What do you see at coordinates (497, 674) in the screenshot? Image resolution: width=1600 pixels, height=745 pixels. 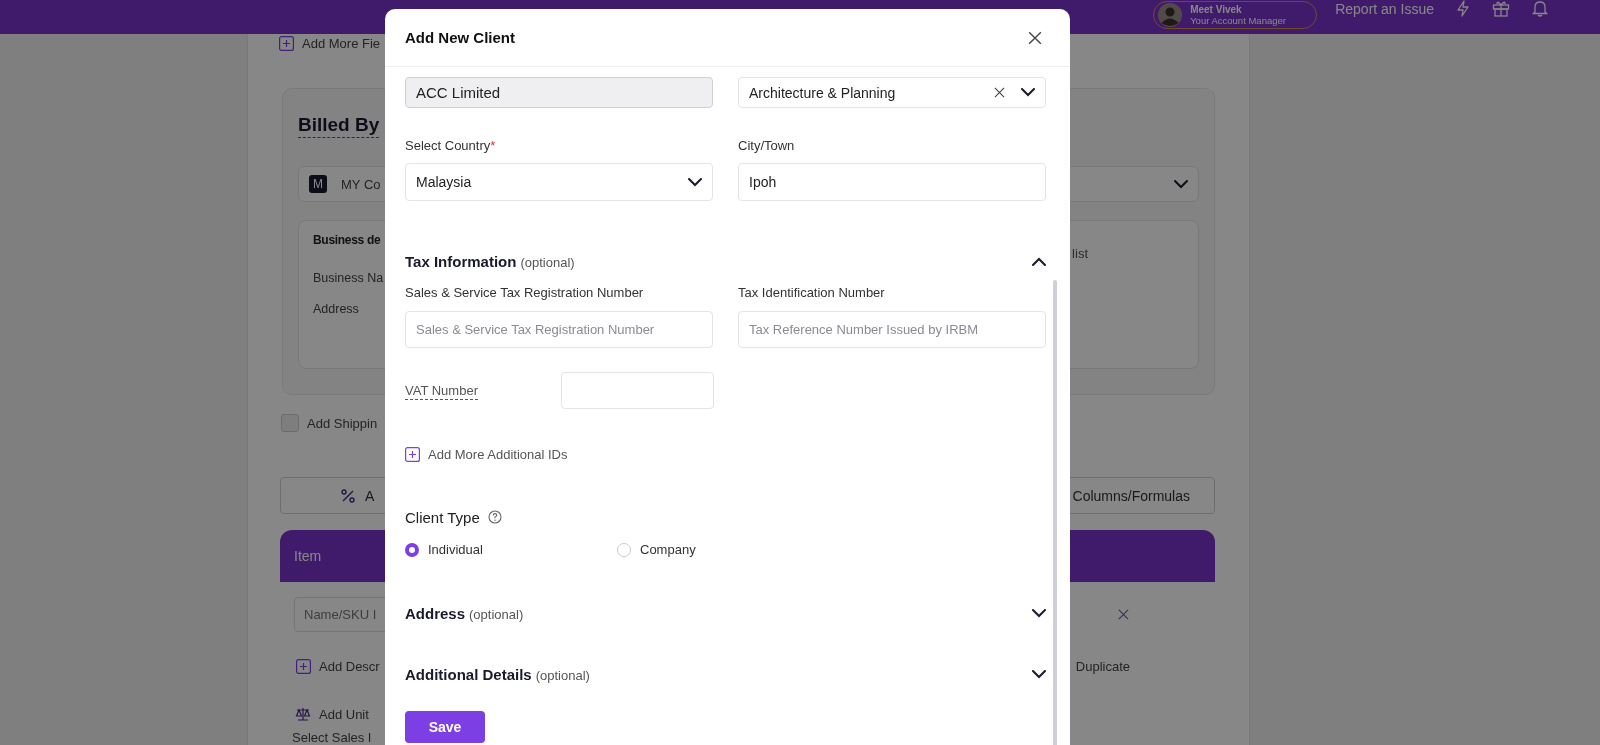 I see `section-title: Additional Details (optional)` at bounding box center [497, 674].